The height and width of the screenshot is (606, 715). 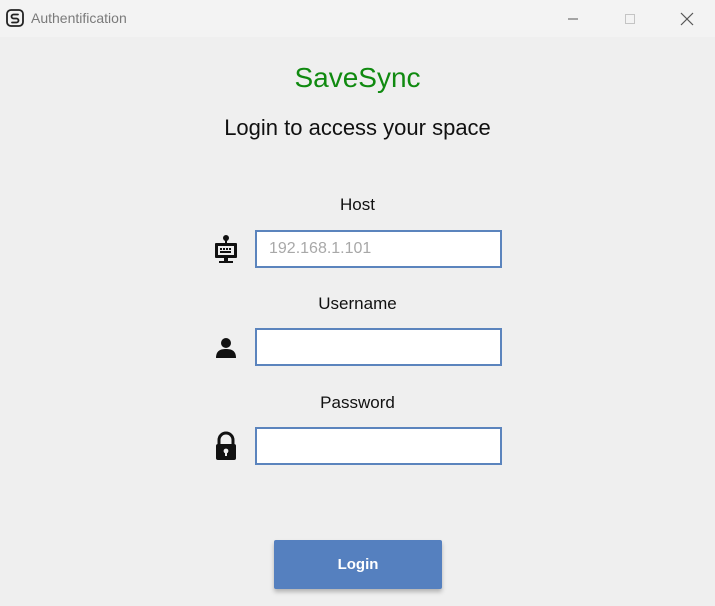 What do you see at coordinates (357, 402) in the screenshot?
I see `password-label: Password` at bounding box center [357, 402].